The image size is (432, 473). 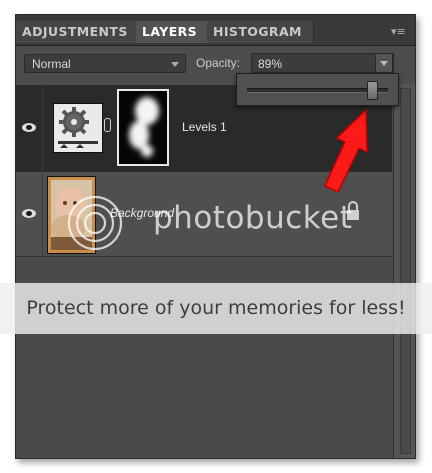 I want to click on eye-icon, so click(x=29, y=127).